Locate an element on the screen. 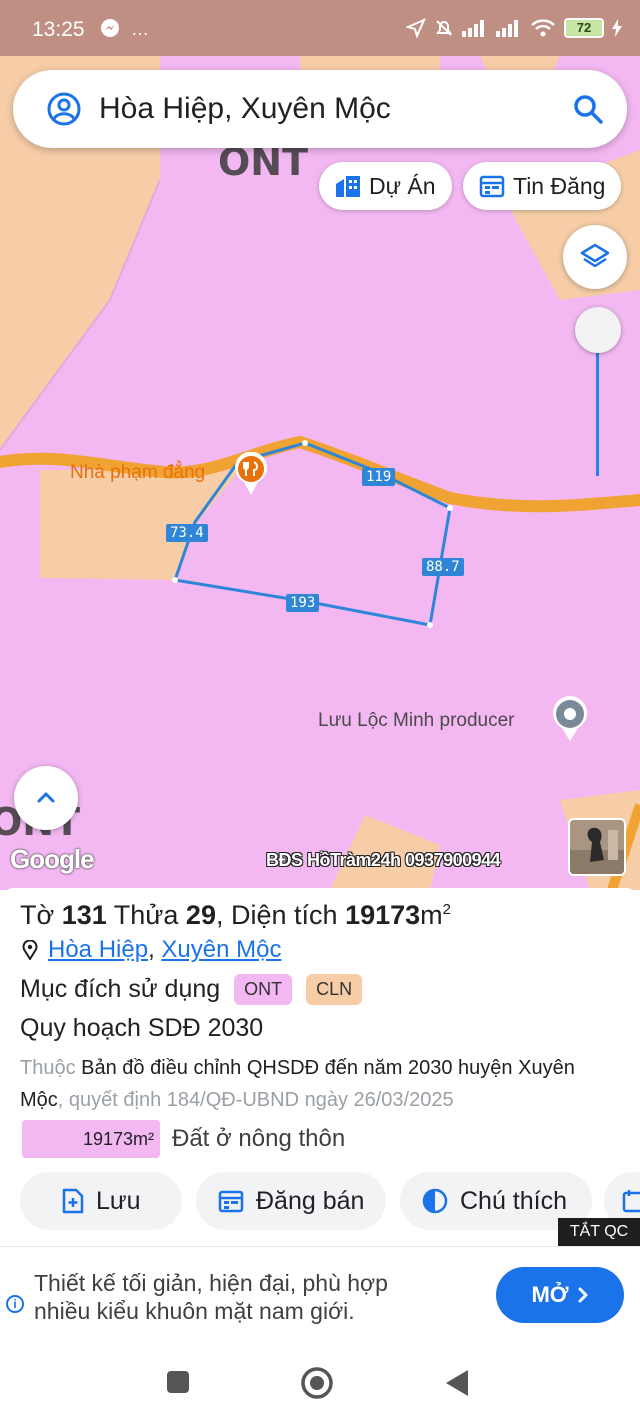 Image resolution: width=640 pixels, height=1422 pixels. chevron-right-icon is located at coordinates (583, 1295).